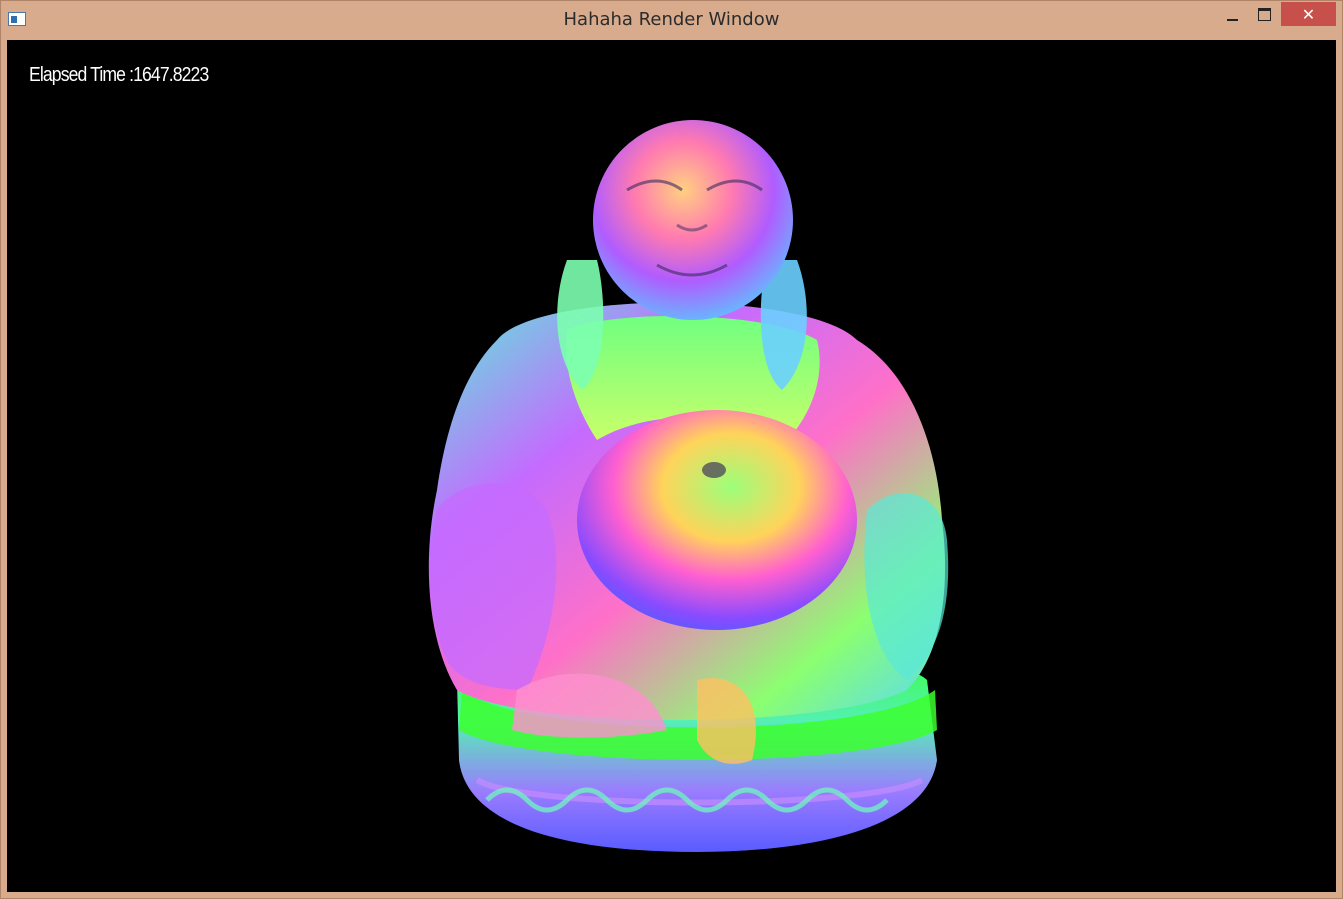 The image size is (1343, 899). I want to click on minimize-button, so click(1232, 14).